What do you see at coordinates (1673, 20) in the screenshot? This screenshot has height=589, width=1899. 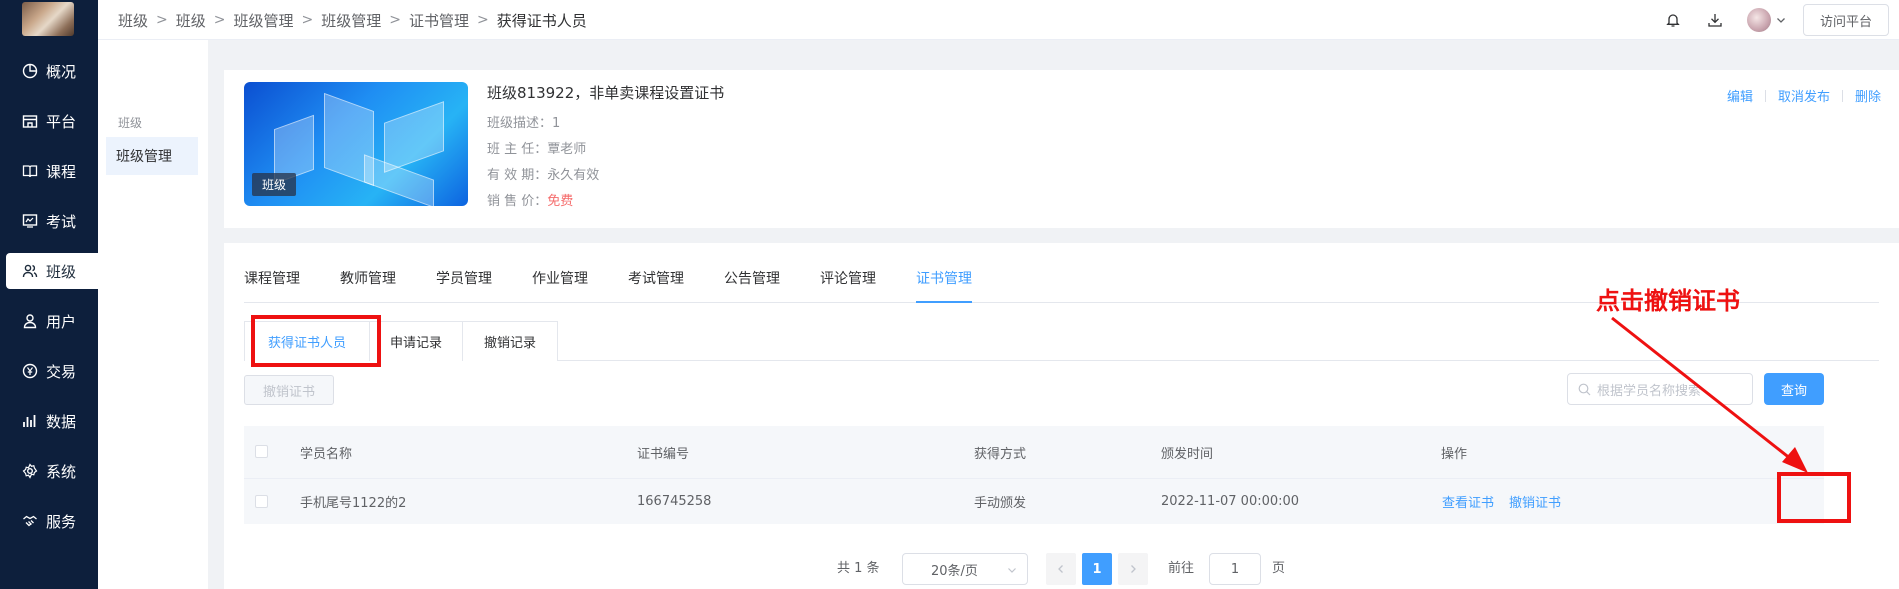 I see `bell-icon` at bounding box center [1673, 20].